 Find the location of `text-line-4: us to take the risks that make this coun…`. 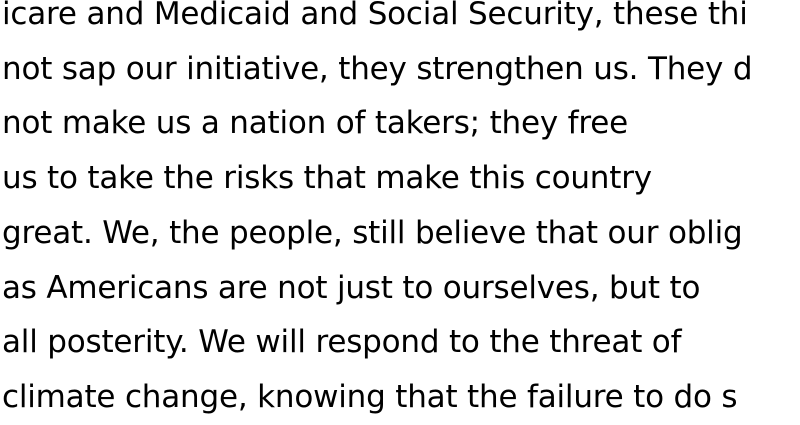

text-line-4: us to take the risks that make this coun… is located at coordinates (327, 178).